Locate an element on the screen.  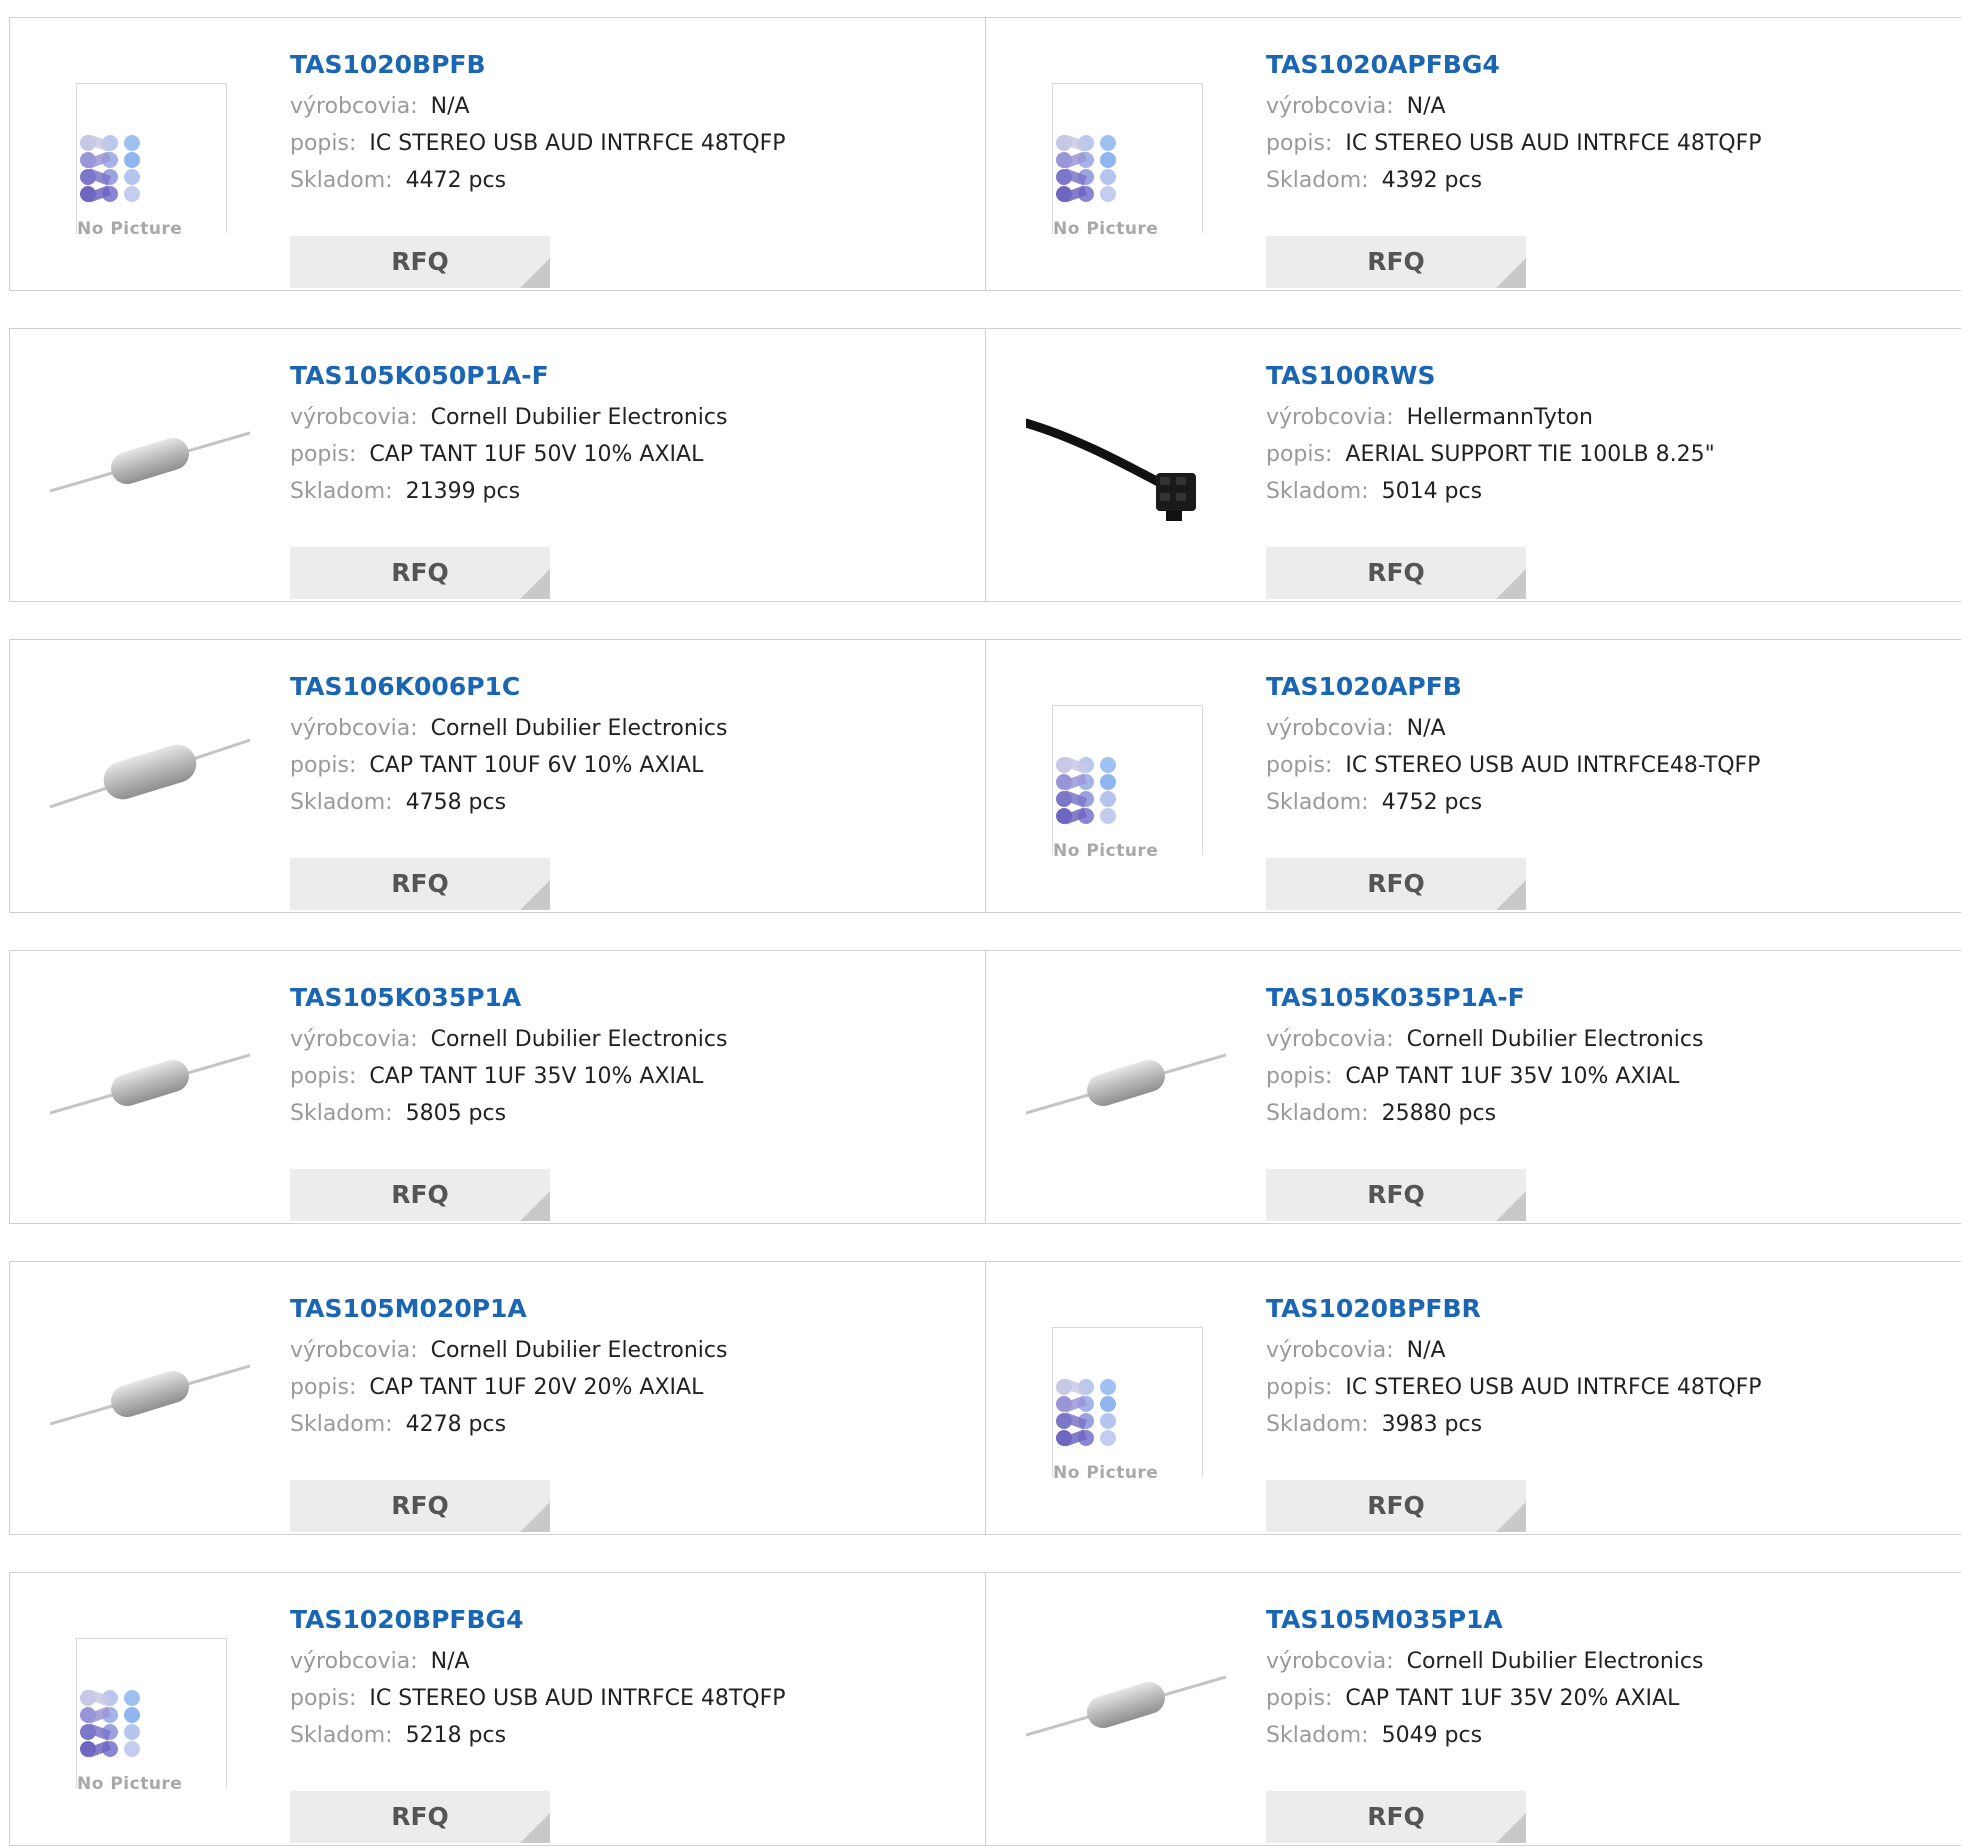
description-value: AERIAL SUPPORT TIE 100LB 8.25" is located at coordinates (1530, 454).